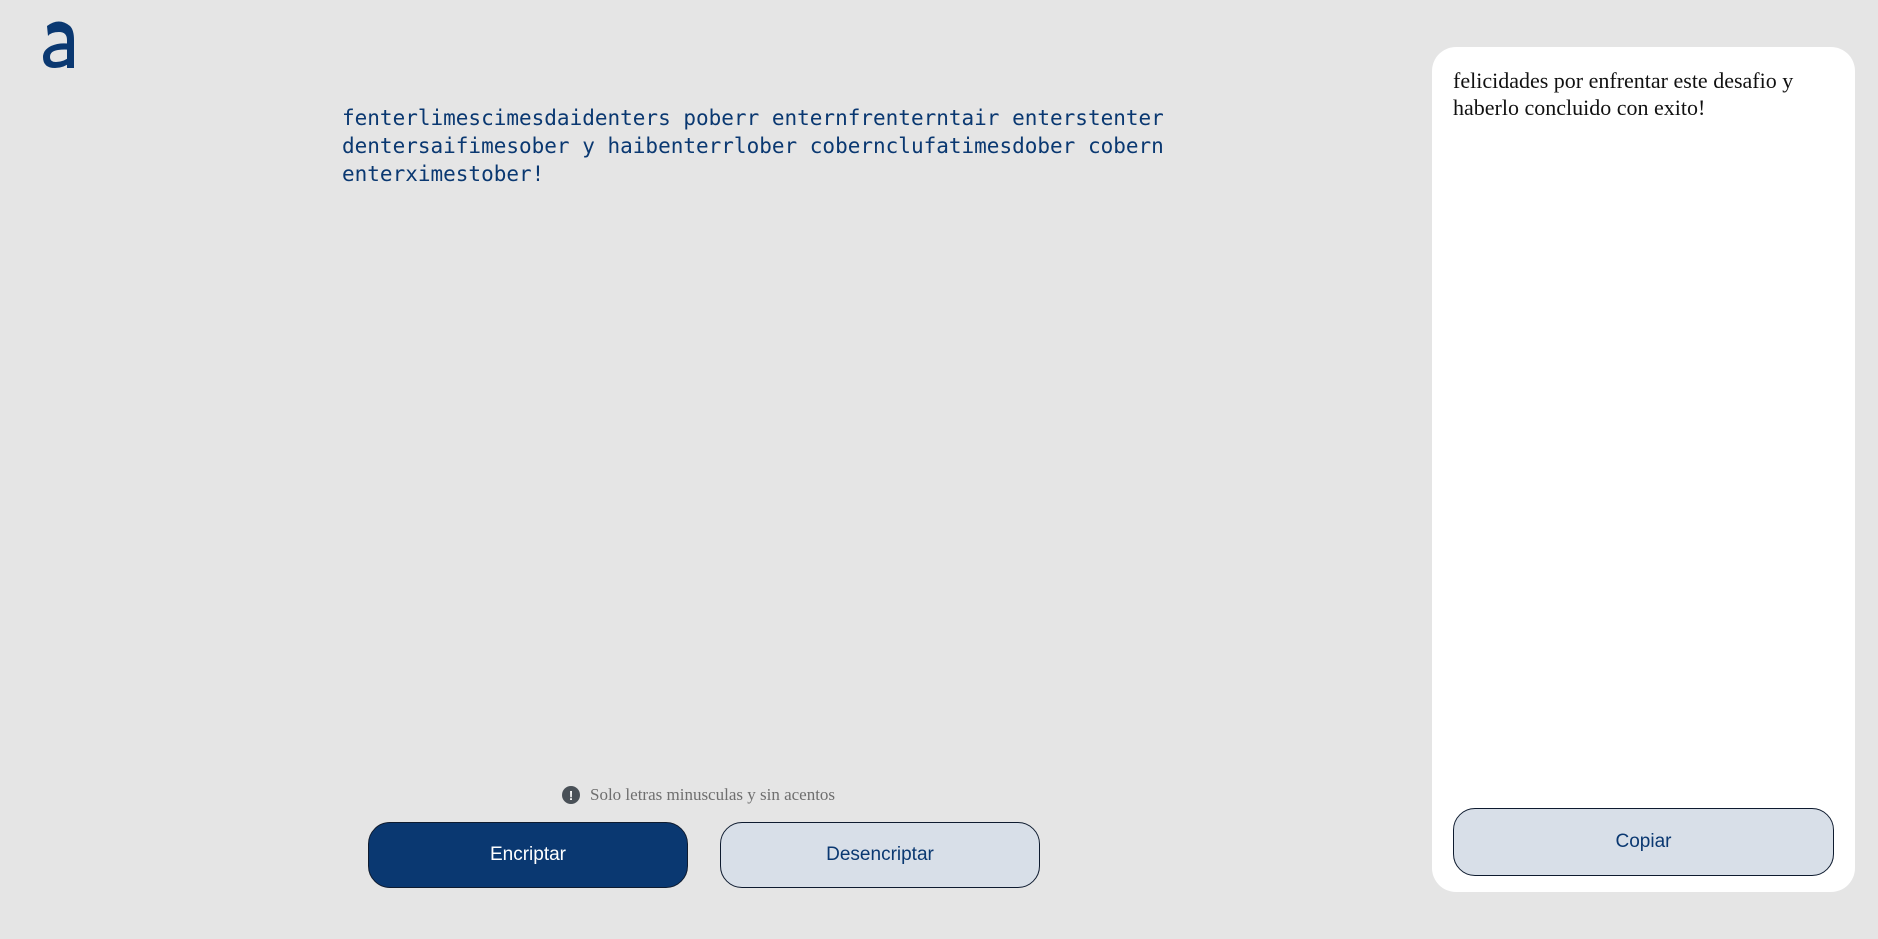 The image size is (1878, 939). I want to click on alura-logo-icon, so click(58, 44).